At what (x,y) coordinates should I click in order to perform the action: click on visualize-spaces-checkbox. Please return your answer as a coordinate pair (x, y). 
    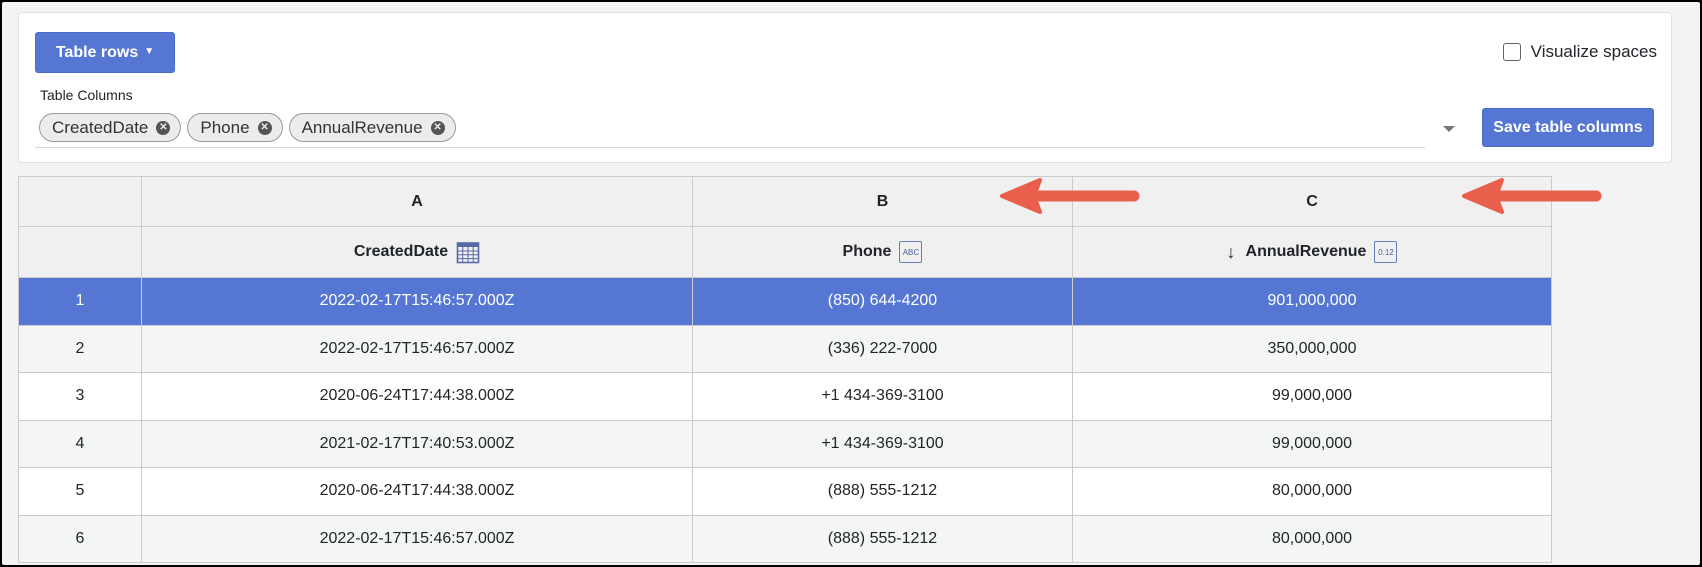
    Looking at the image, I should click on (1511, 52).